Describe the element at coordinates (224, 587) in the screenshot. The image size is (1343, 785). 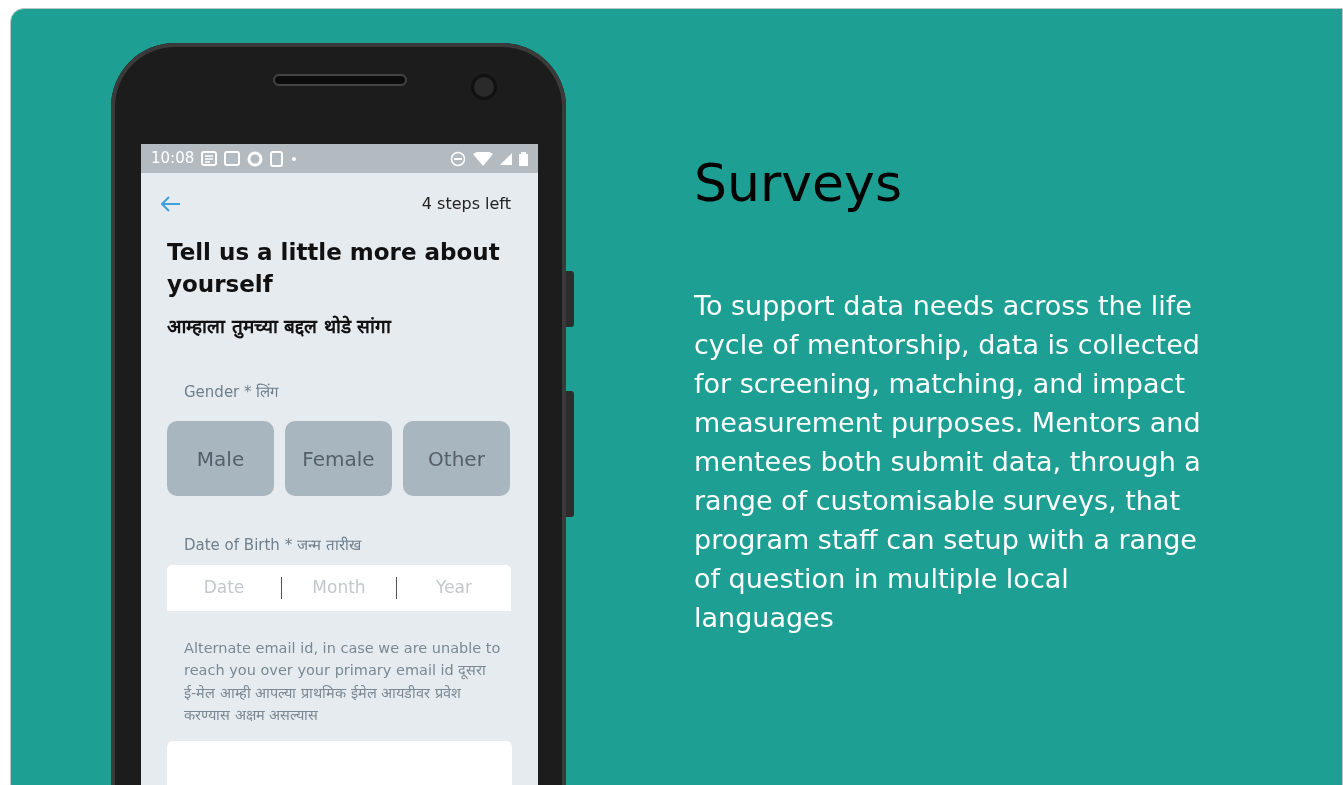
I see `date-input-field: Date` at that location.